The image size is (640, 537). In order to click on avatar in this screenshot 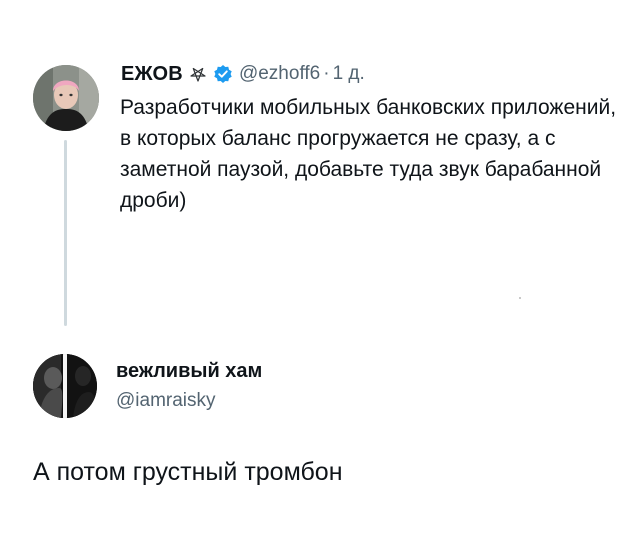, I will do `click(66, 98)`.